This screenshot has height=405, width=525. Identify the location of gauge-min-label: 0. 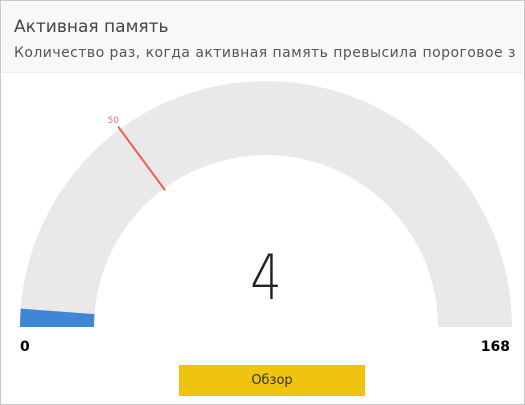
(25, 347).